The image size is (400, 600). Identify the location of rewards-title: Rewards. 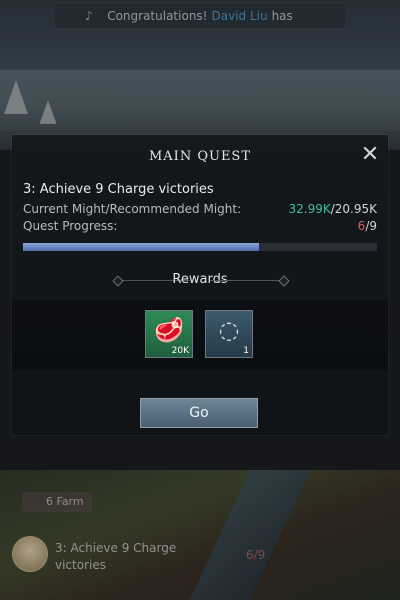
(200, 279).